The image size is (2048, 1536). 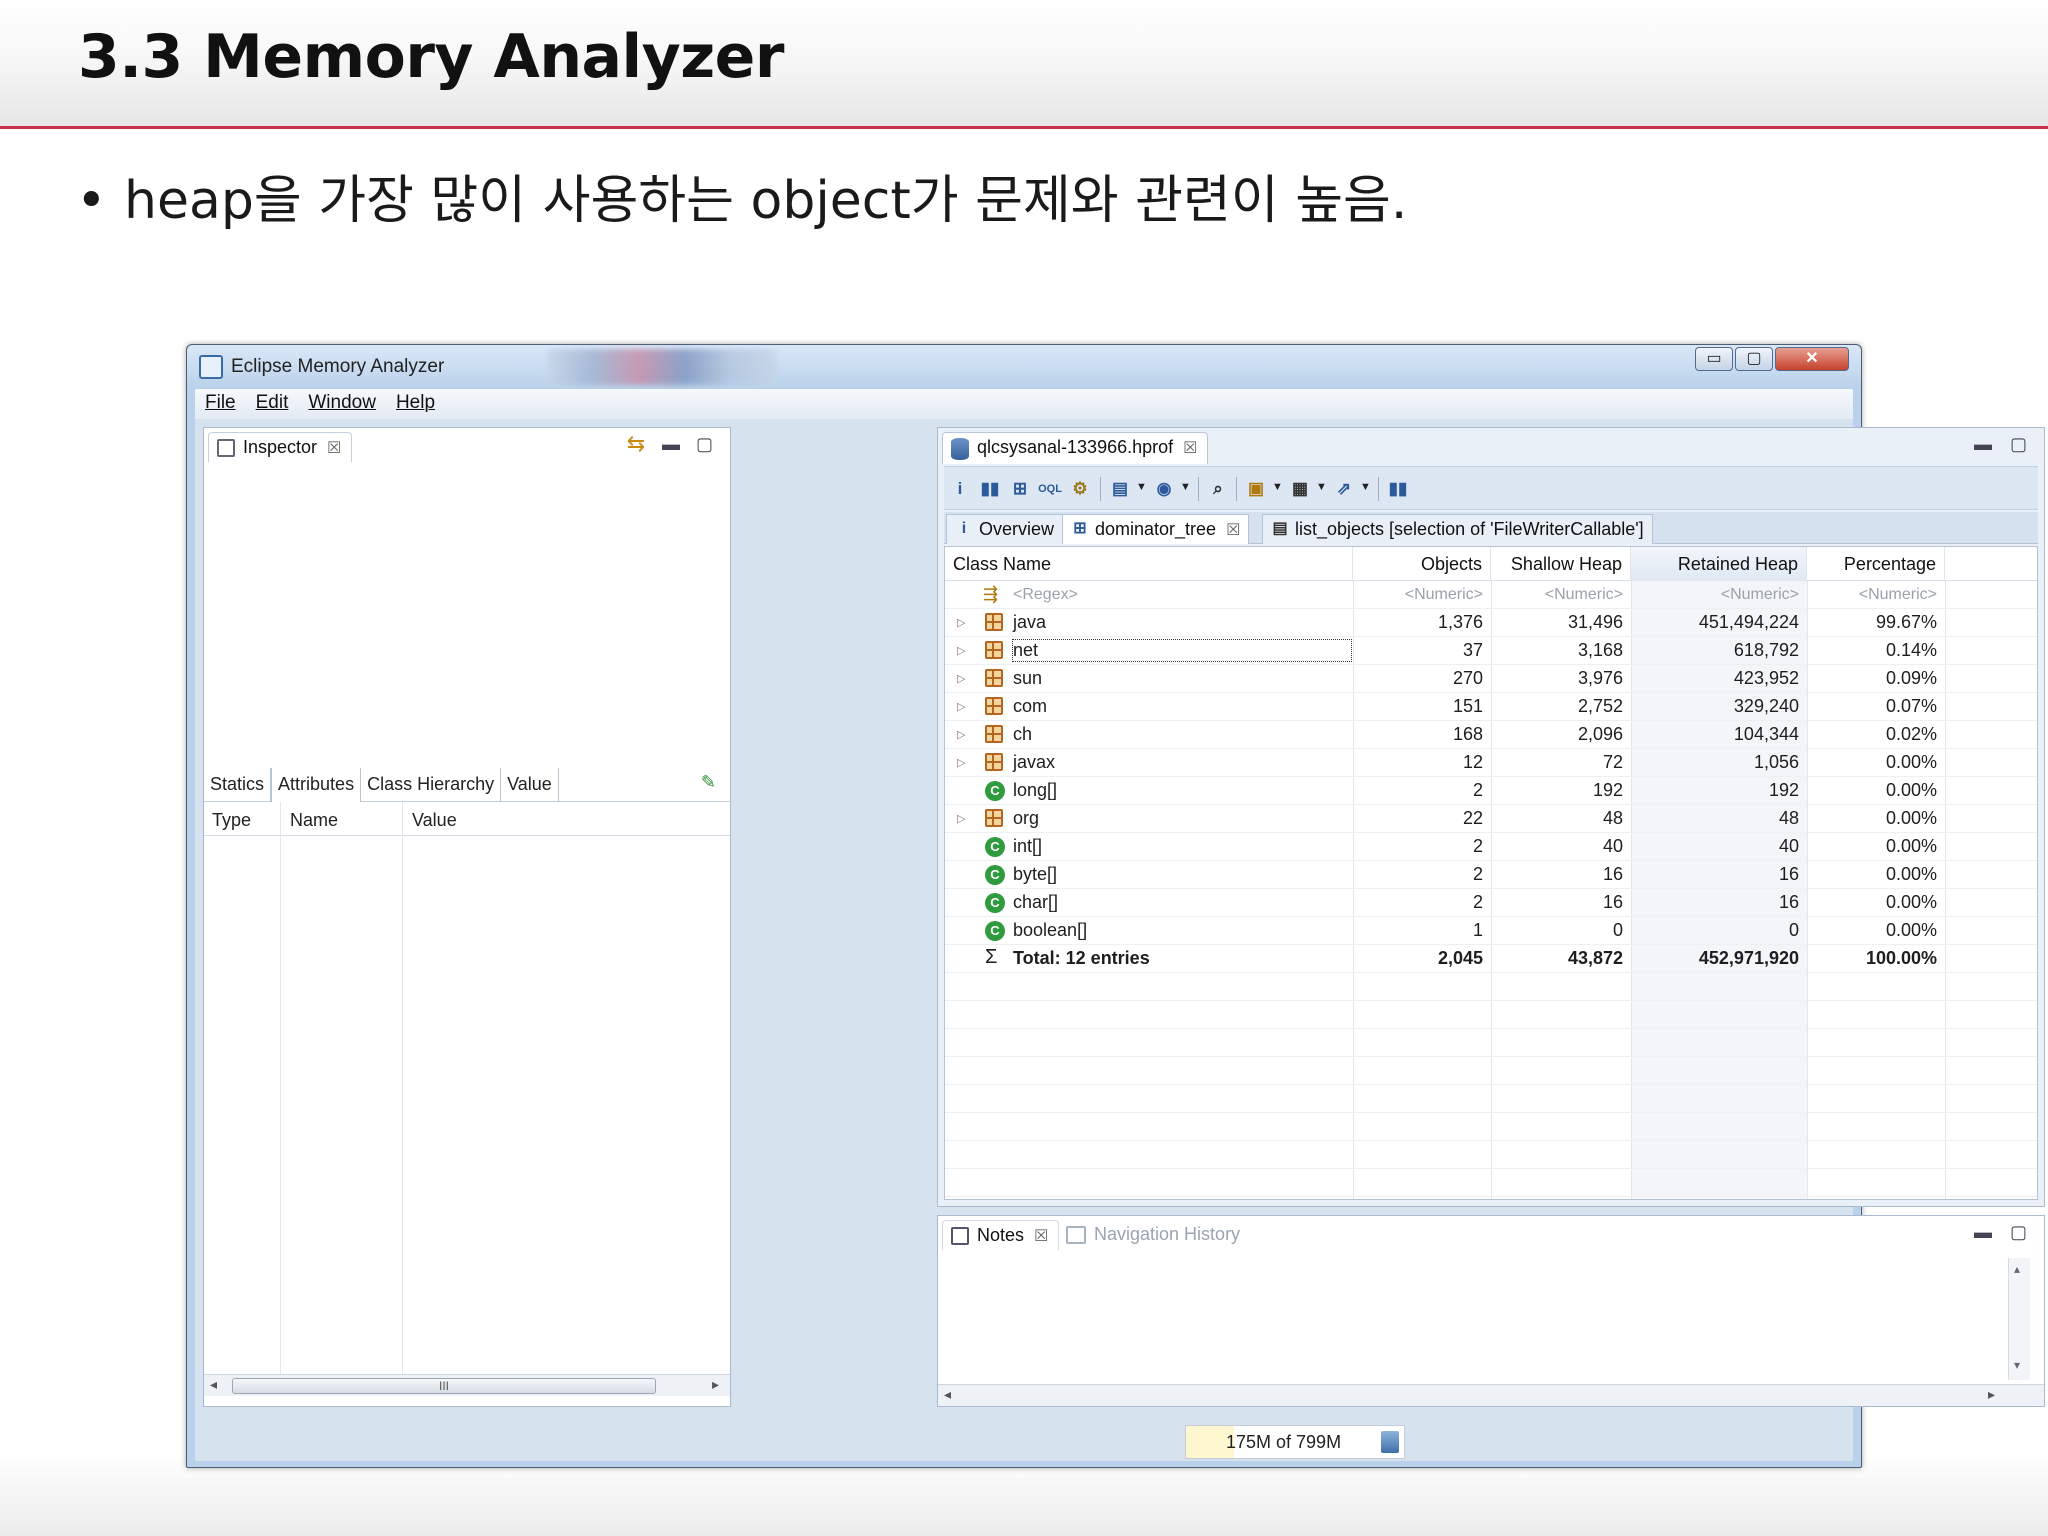 I want to click on column-retained-heap: Retained Heap, so click(x=1719, y=564).